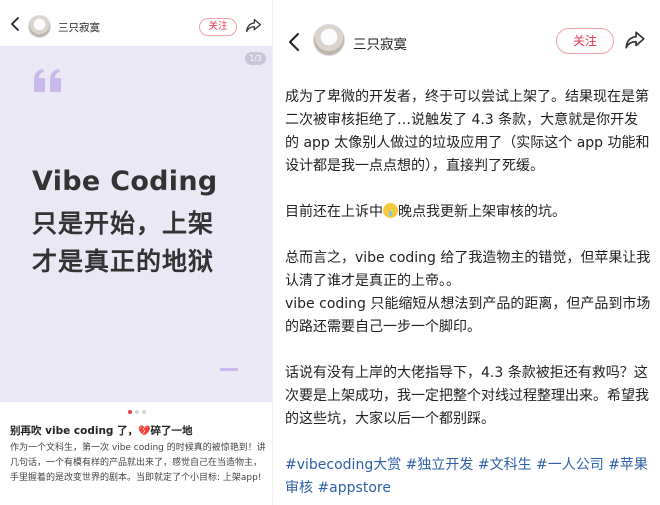 This screenshot has width=660, height=505. Describe the element at coordinates (136, 23) in the screenshot. I see `left-top-bar: 三只寂寞 关注` at that location.